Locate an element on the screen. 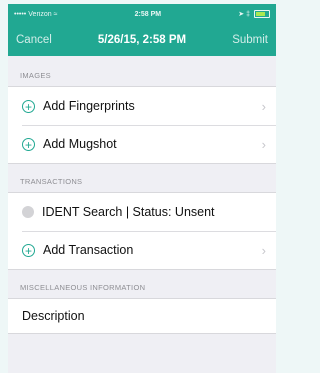 This screenshot has height=373, width=320. status-left: ••••• Verizon ≈ is located at coordinates (35, 14).